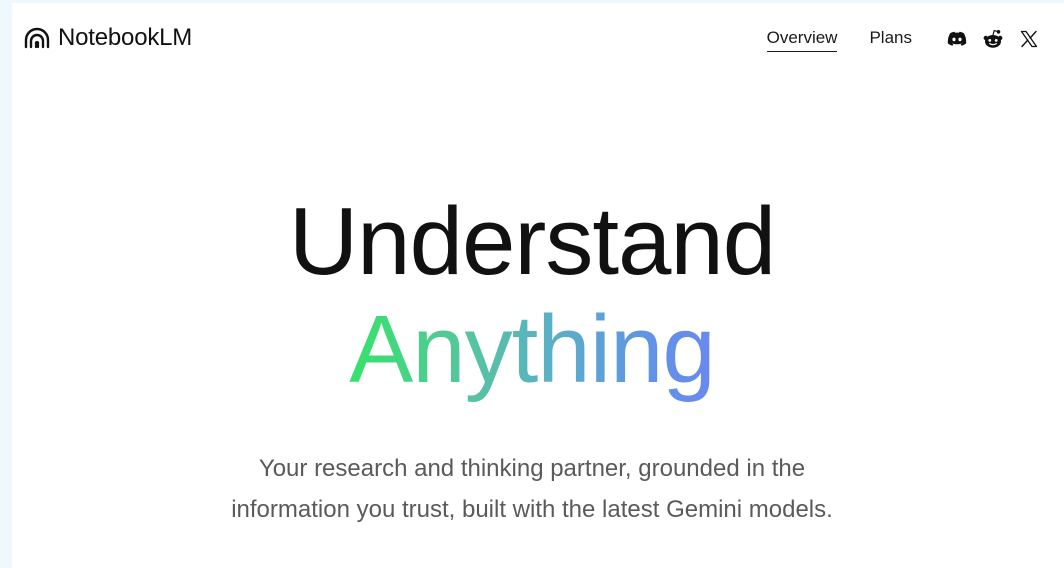 This screenshot has width=1064, height=568. I want to click on nav-overview: Overview, so click(802, 39).